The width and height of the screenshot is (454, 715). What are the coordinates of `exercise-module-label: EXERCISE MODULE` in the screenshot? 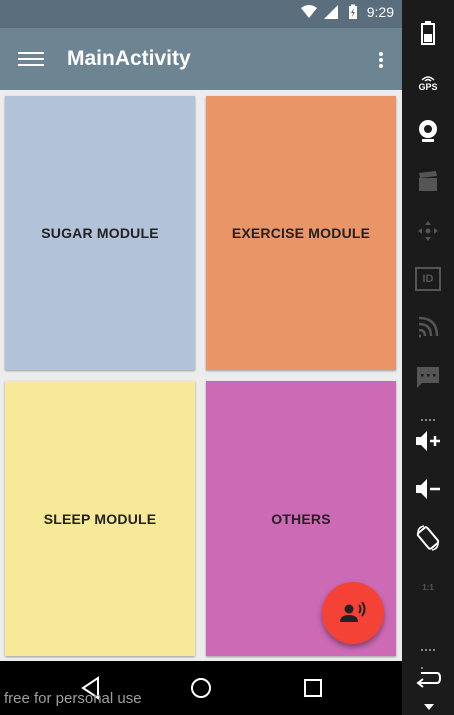 It's located at (301, 233).